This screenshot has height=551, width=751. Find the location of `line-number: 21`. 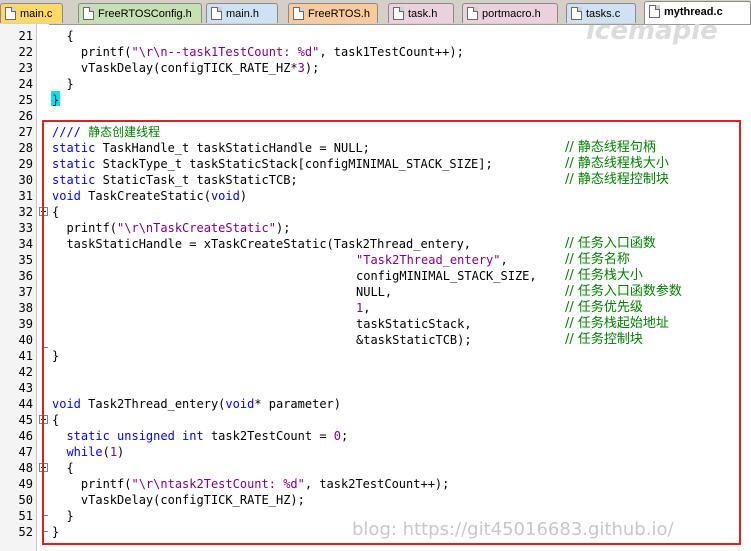

line-number: 21 is located at coordinates (25, 36).